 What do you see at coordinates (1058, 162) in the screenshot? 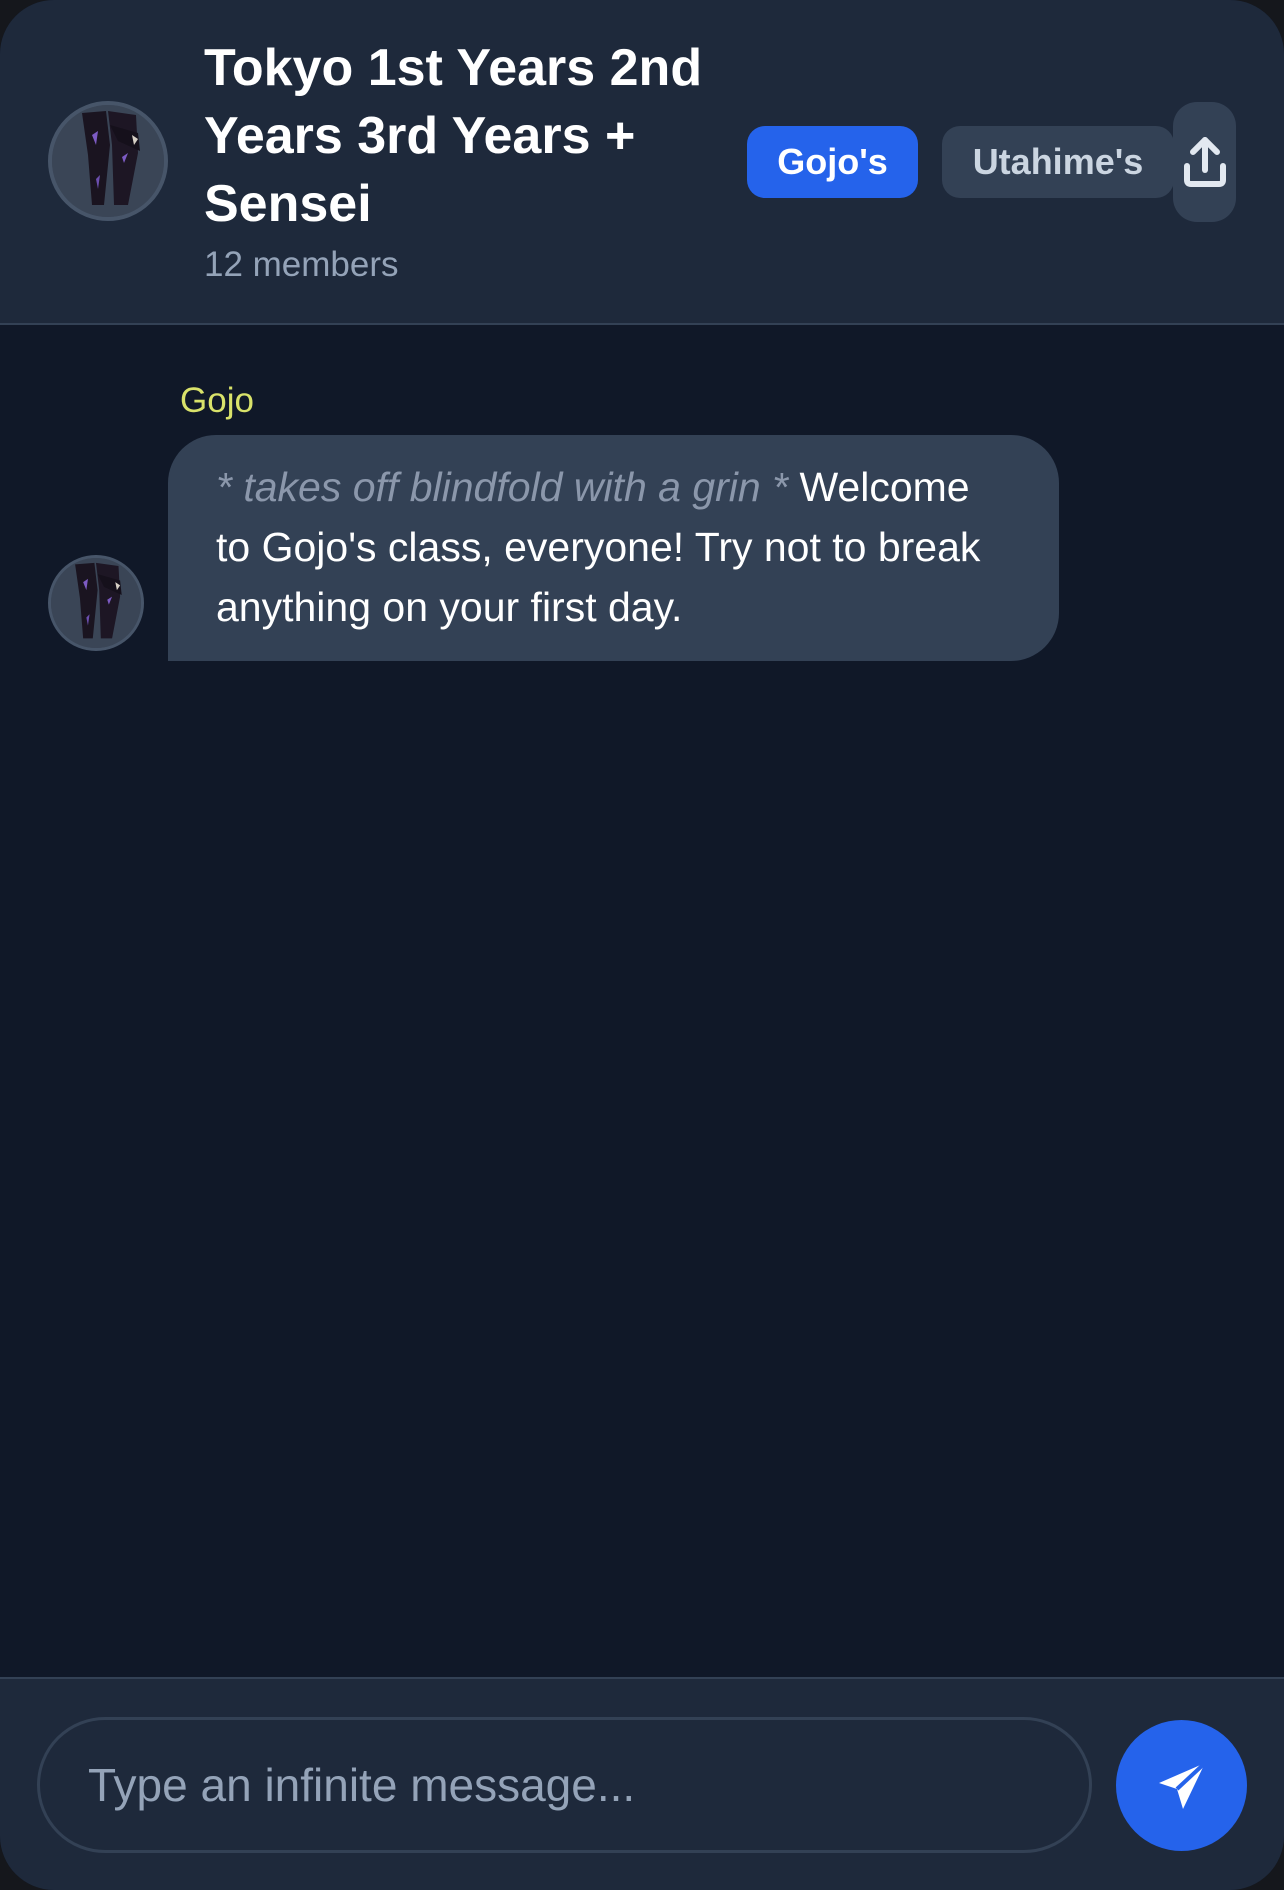
I see `utahime-class-button: Utahime's` at bounding box center [1058, 162].